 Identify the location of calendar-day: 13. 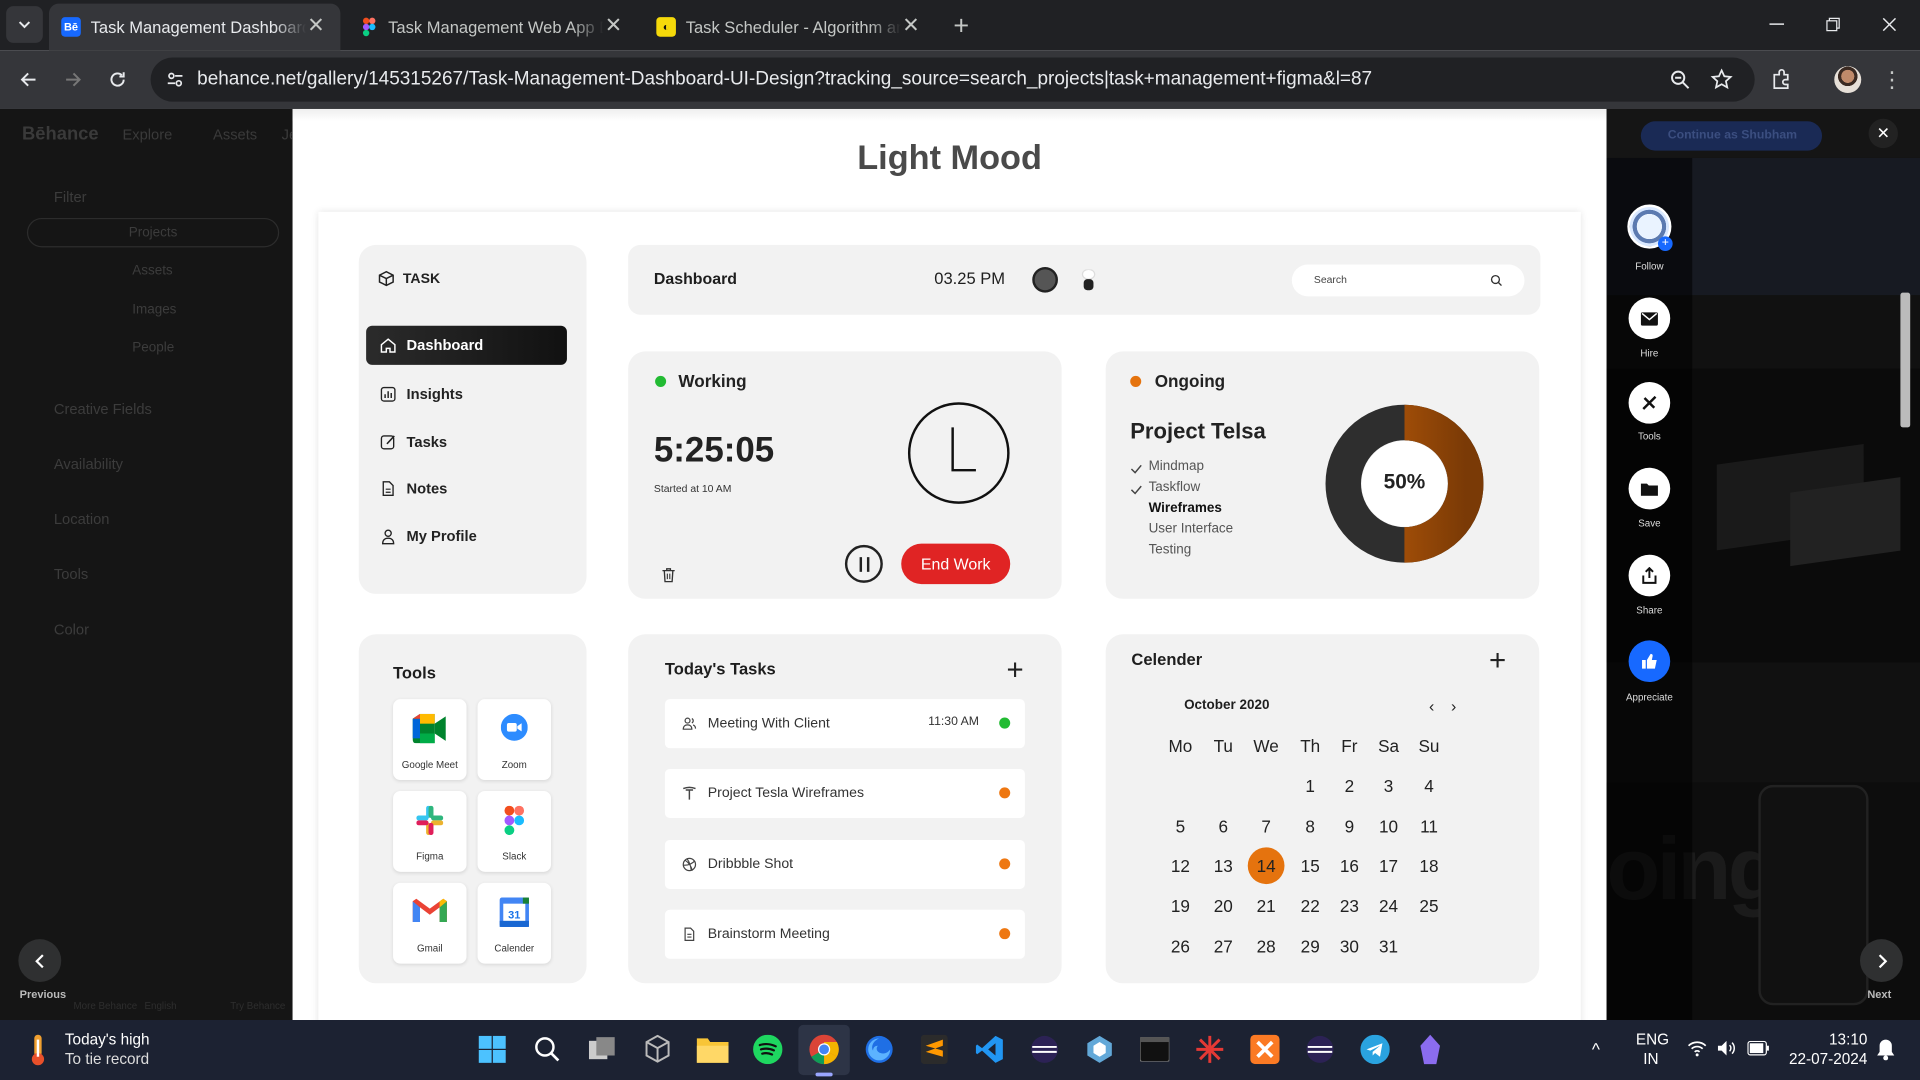
(1223, 866).